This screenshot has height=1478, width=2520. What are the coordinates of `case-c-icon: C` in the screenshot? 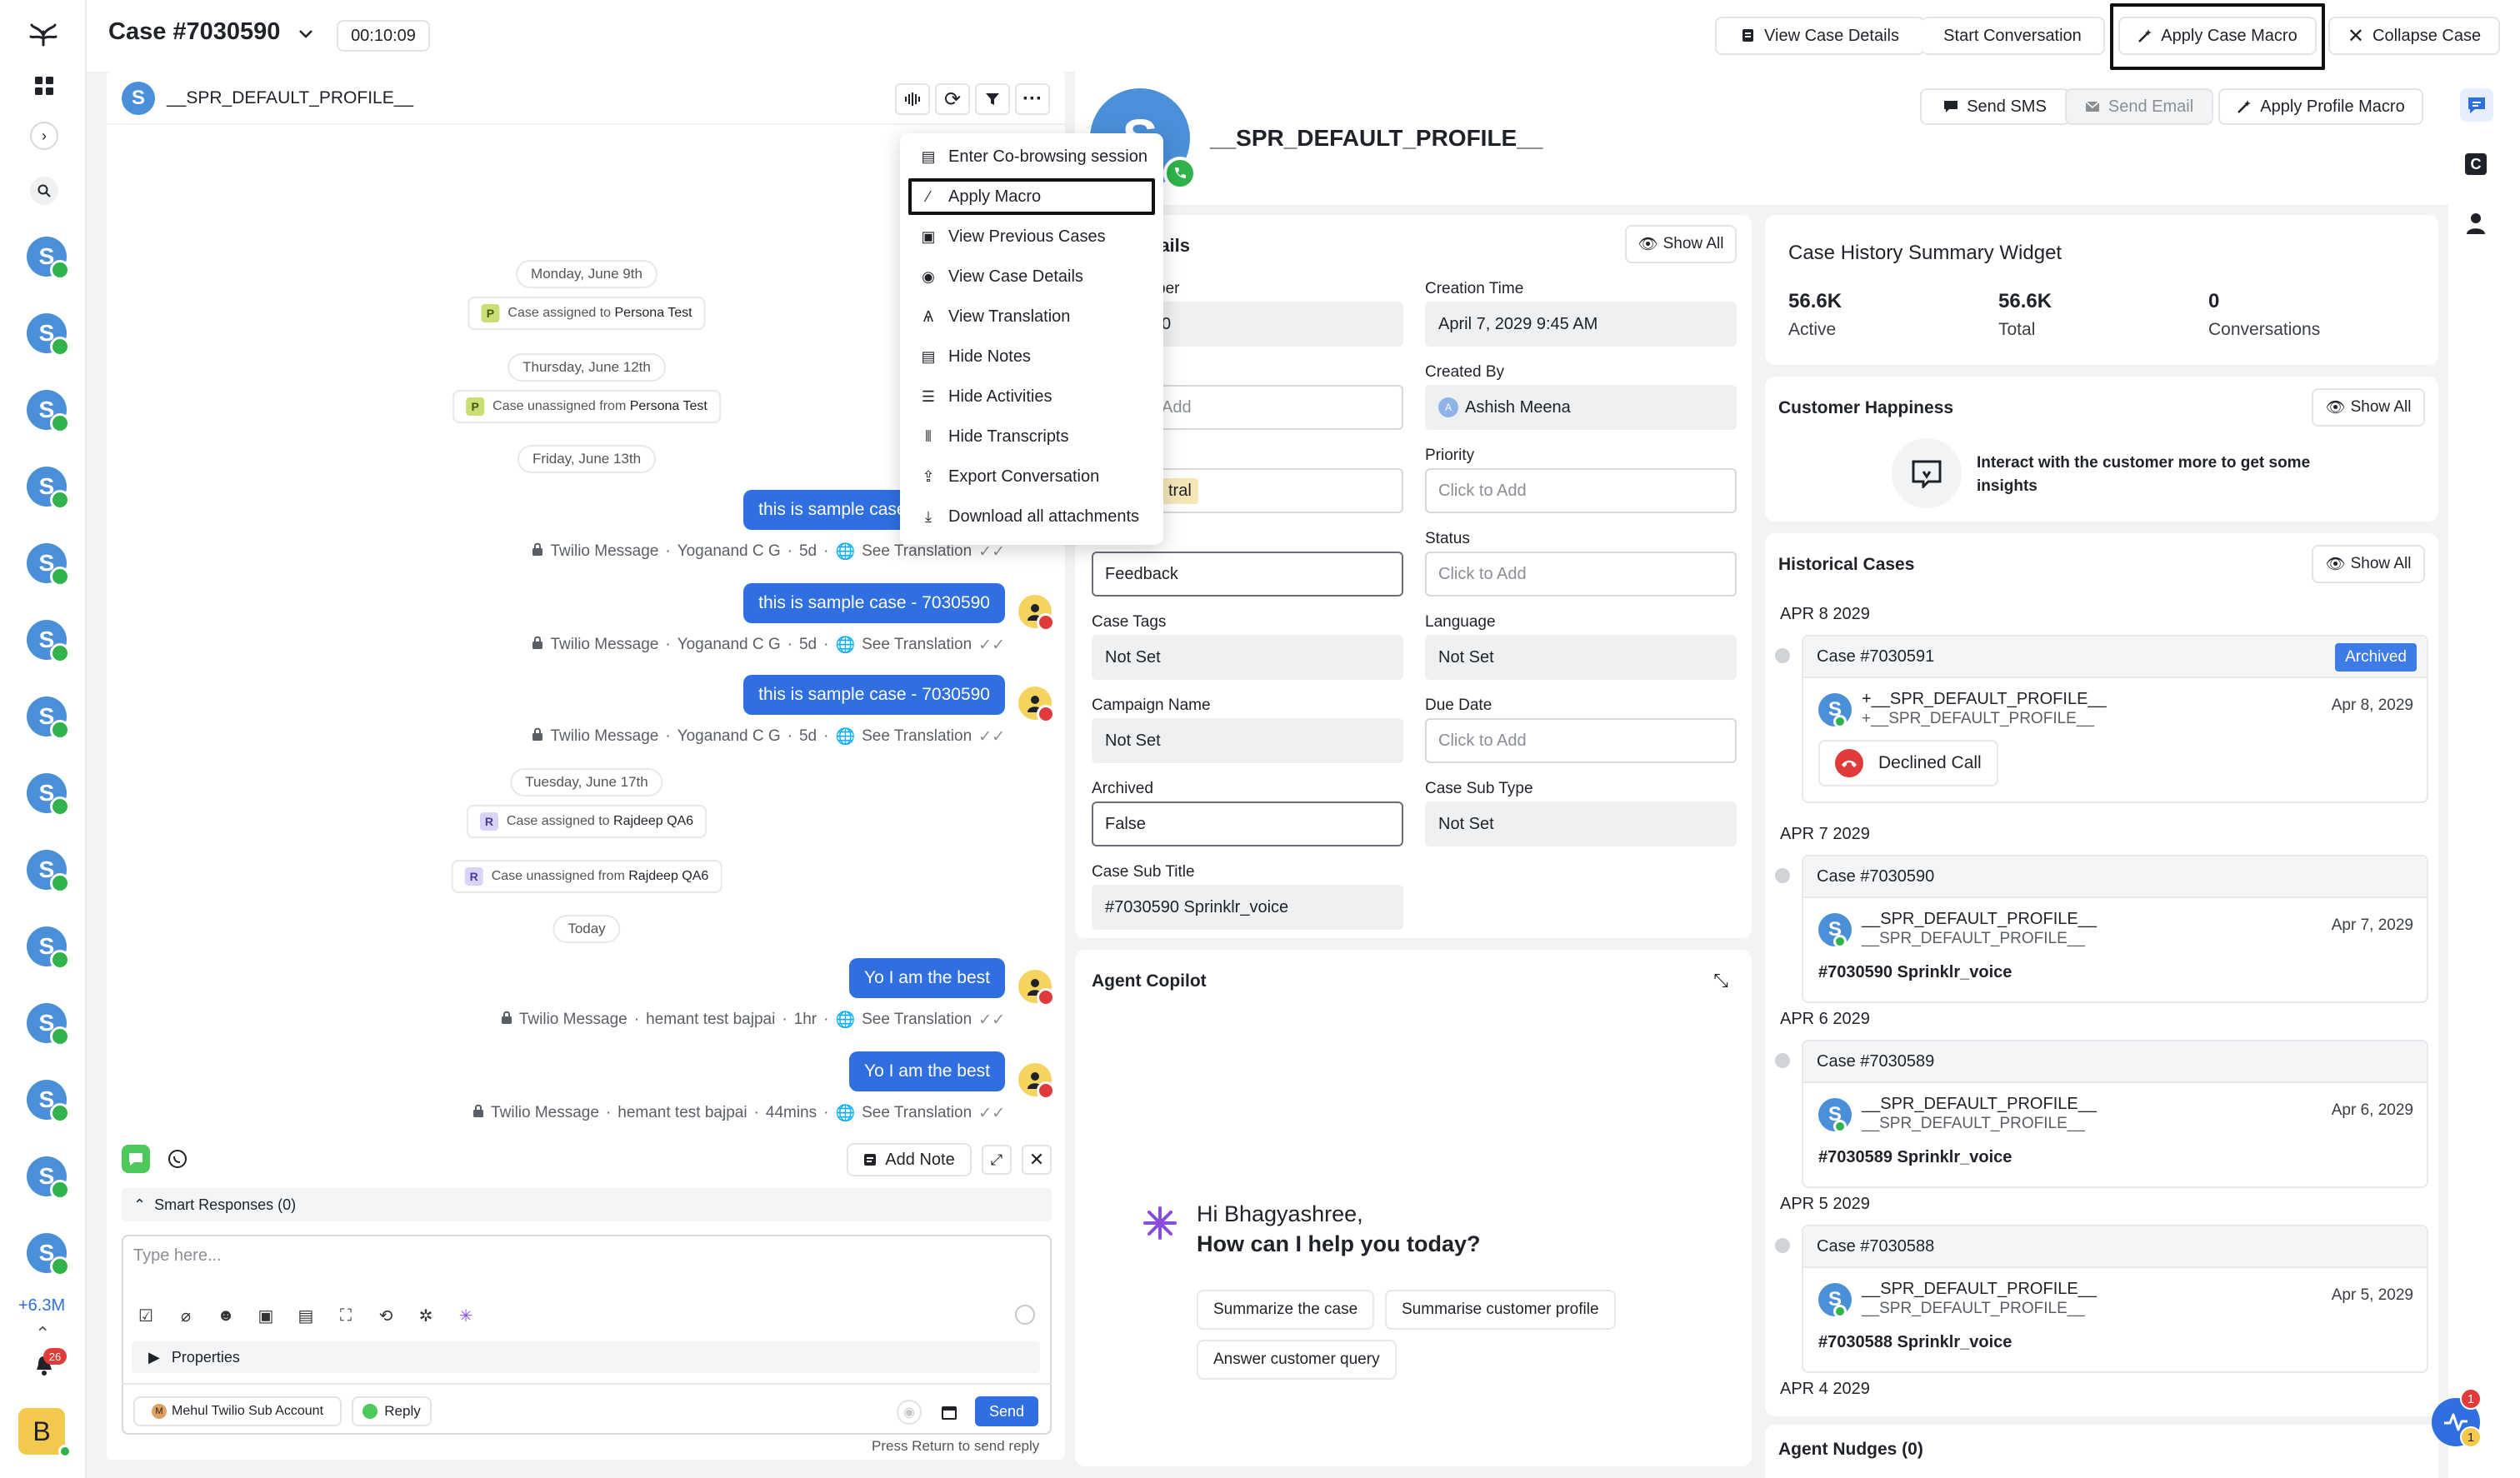 It's located at (2476, 164).